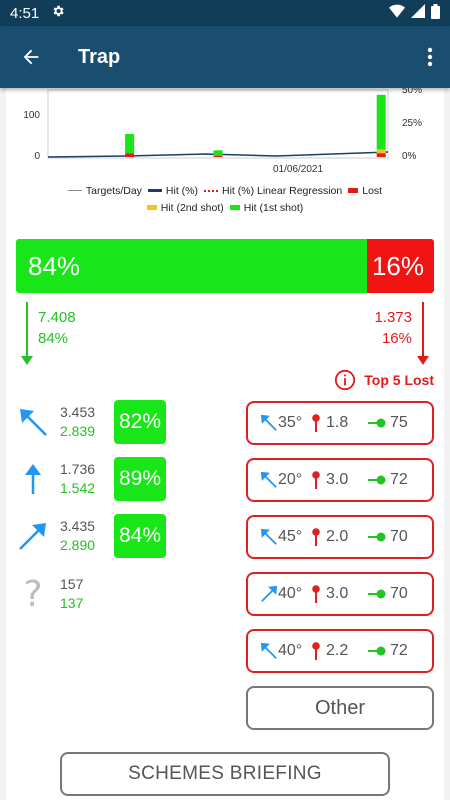 The image size is (450, 800). I want to click on question-icon: ?, so click(33, 594).